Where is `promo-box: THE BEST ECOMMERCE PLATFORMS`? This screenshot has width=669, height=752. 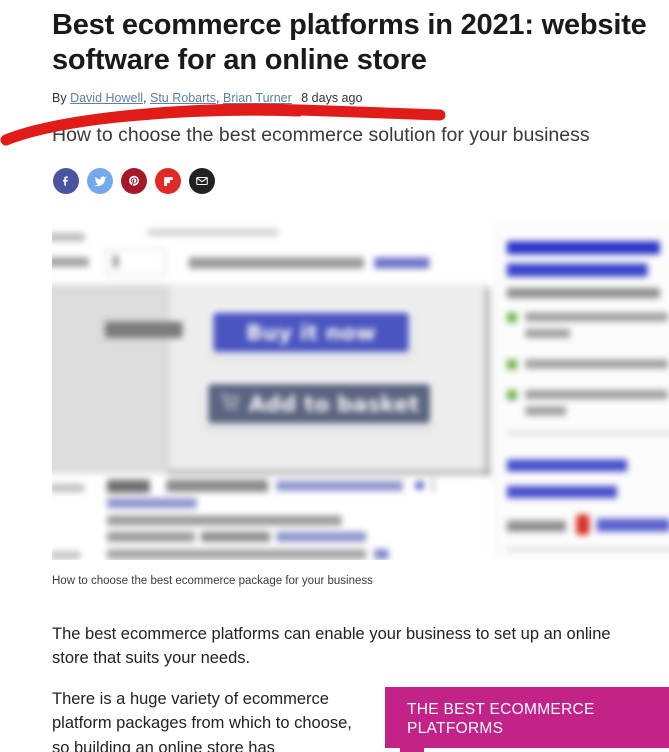
promo-box: THE BEST ECOMMERCE PLATFORMS is located at coordinates (527, 719).